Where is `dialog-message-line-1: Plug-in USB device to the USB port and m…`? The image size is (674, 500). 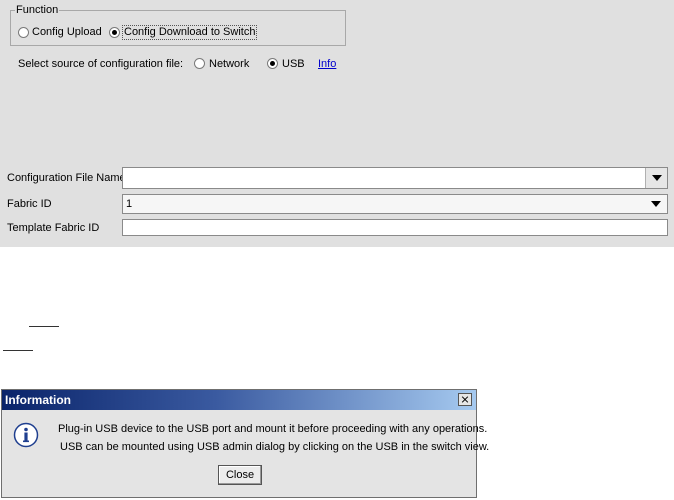
dialog-message-line-1: Plug-in USB device to the USB port and m… is located at coordinates (273, 429).